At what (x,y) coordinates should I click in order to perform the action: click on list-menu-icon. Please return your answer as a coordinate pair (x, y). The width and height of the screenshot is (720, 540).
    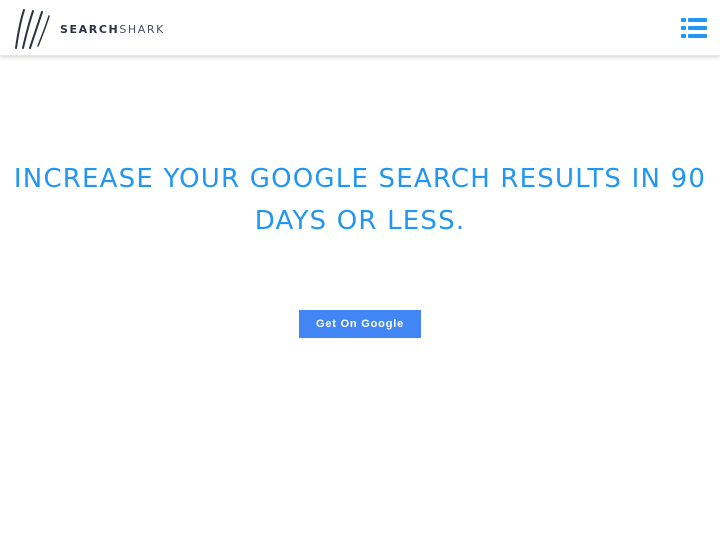
    Looking at the image, I should click on (694, 28).